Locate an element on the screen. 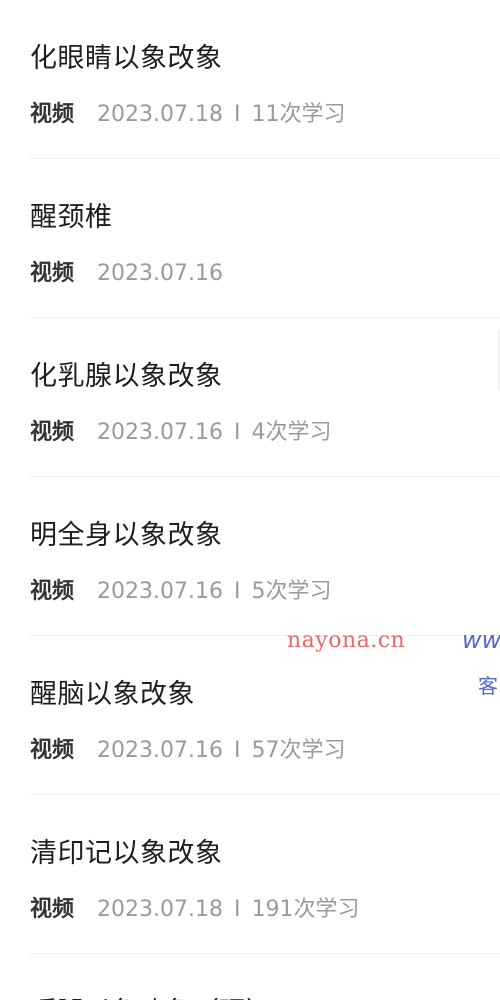  partial-item-title: 暖腿以象改象（理） is located at coordinates (151, 995).